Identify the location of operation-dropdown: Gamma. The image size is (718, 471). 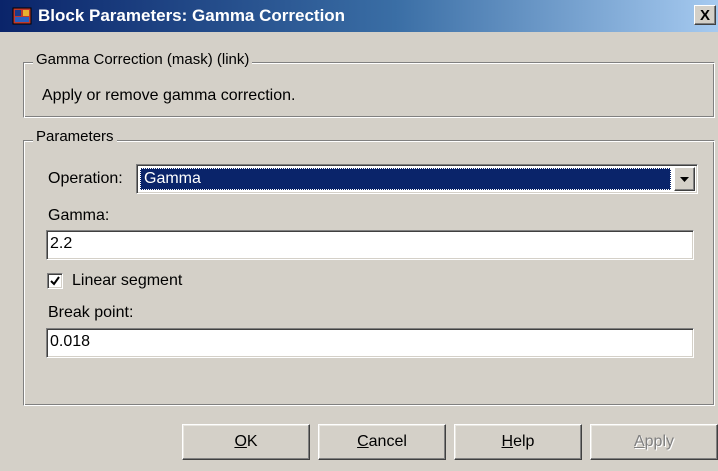
(417, 179).